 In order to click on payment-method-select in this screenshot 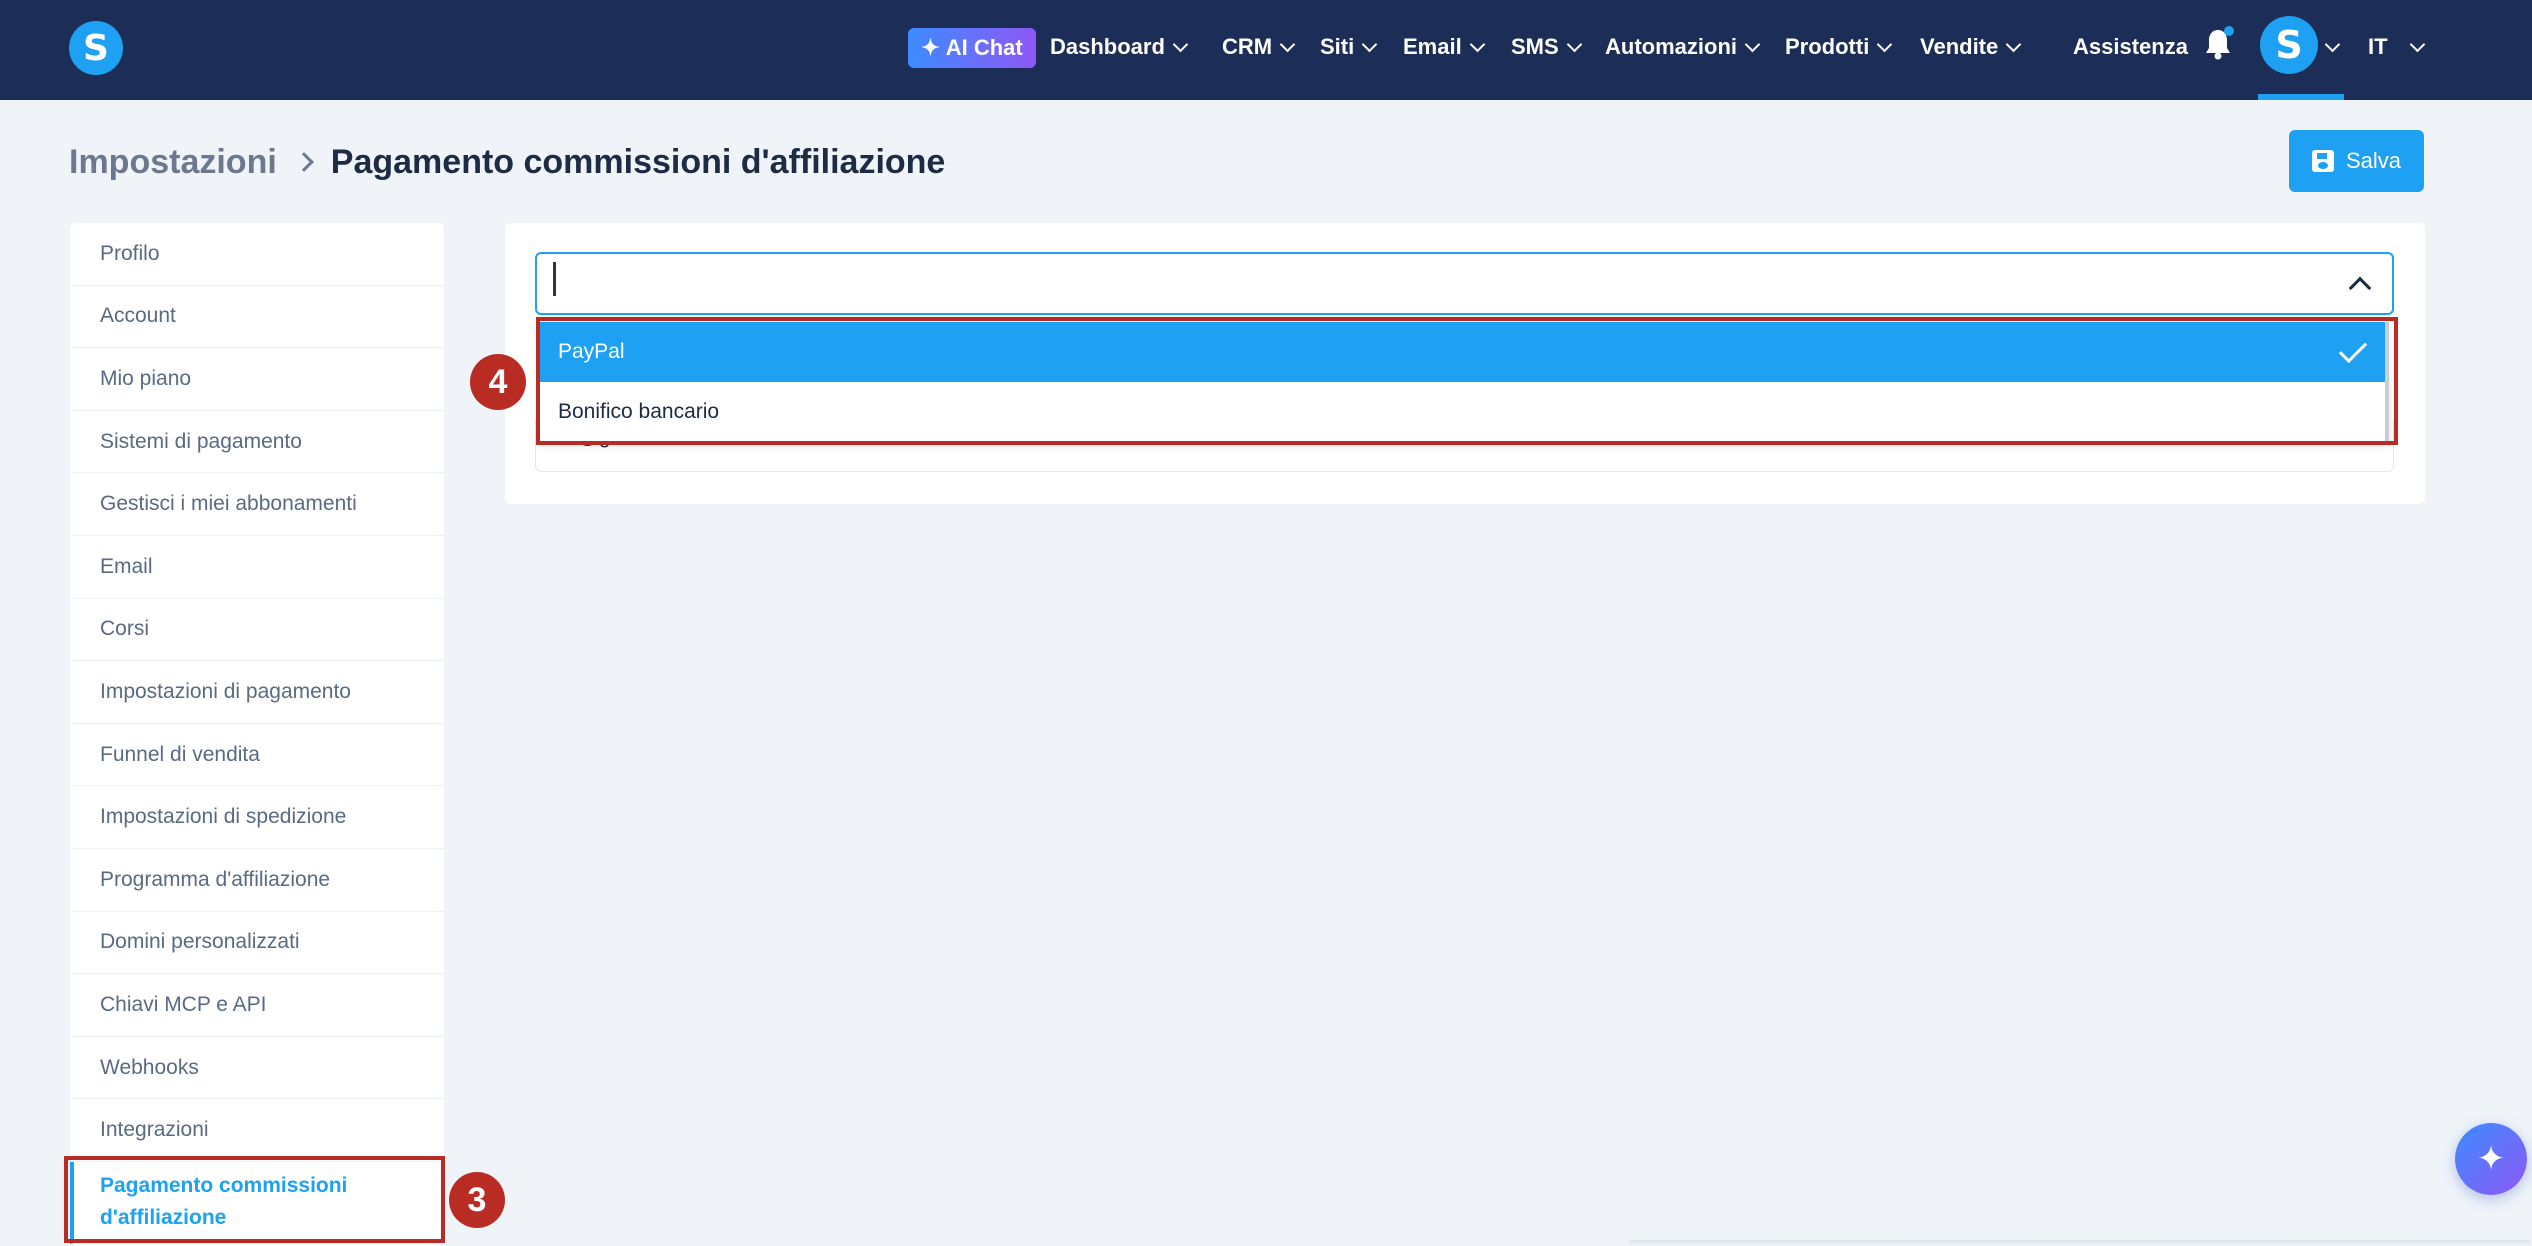, I will do `click(1464, 283)`.